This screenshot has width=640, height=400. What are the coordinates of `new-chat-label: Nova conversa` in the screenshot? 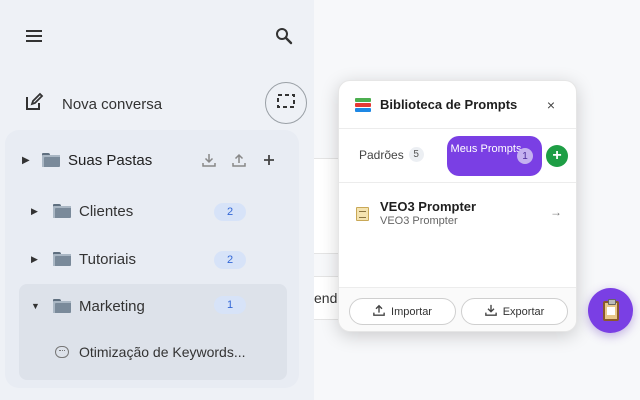 It's located at (112, 104).